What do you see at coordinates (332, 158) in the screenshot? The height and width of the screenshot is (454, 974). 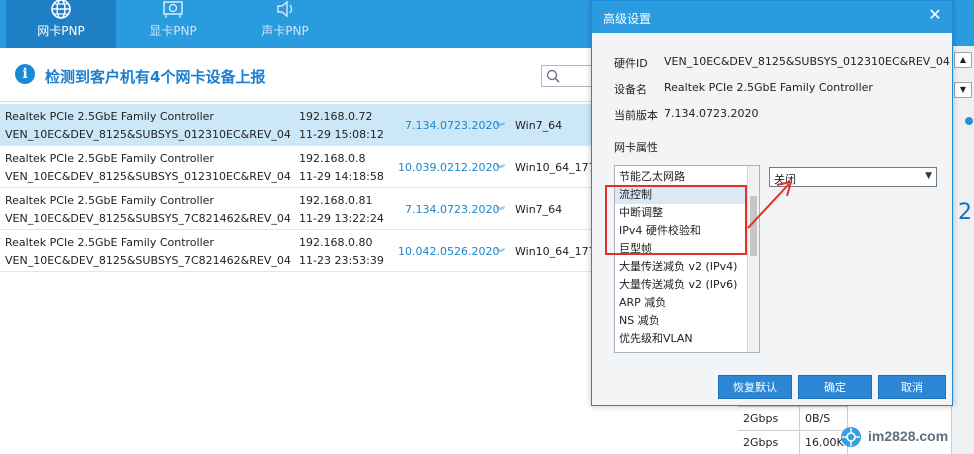 I see `device-ip: 192.168.0.8` at bounding box center [332, 158].